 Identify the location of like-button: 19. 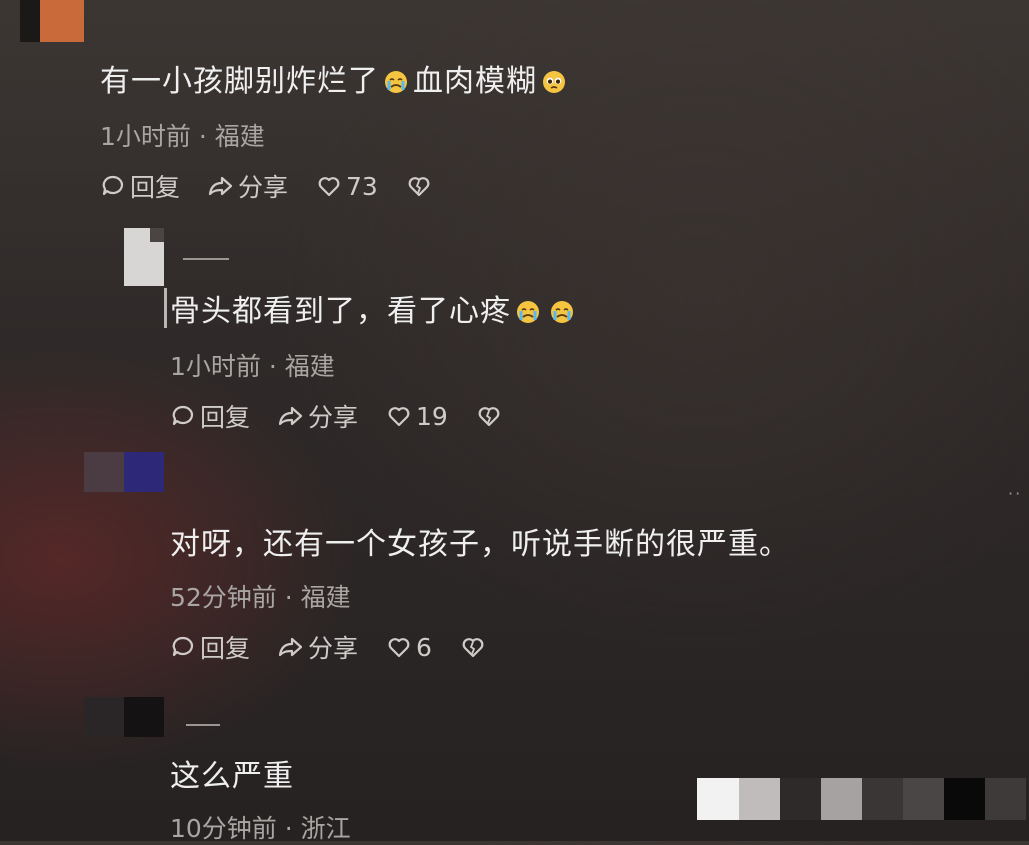
(417, 416).